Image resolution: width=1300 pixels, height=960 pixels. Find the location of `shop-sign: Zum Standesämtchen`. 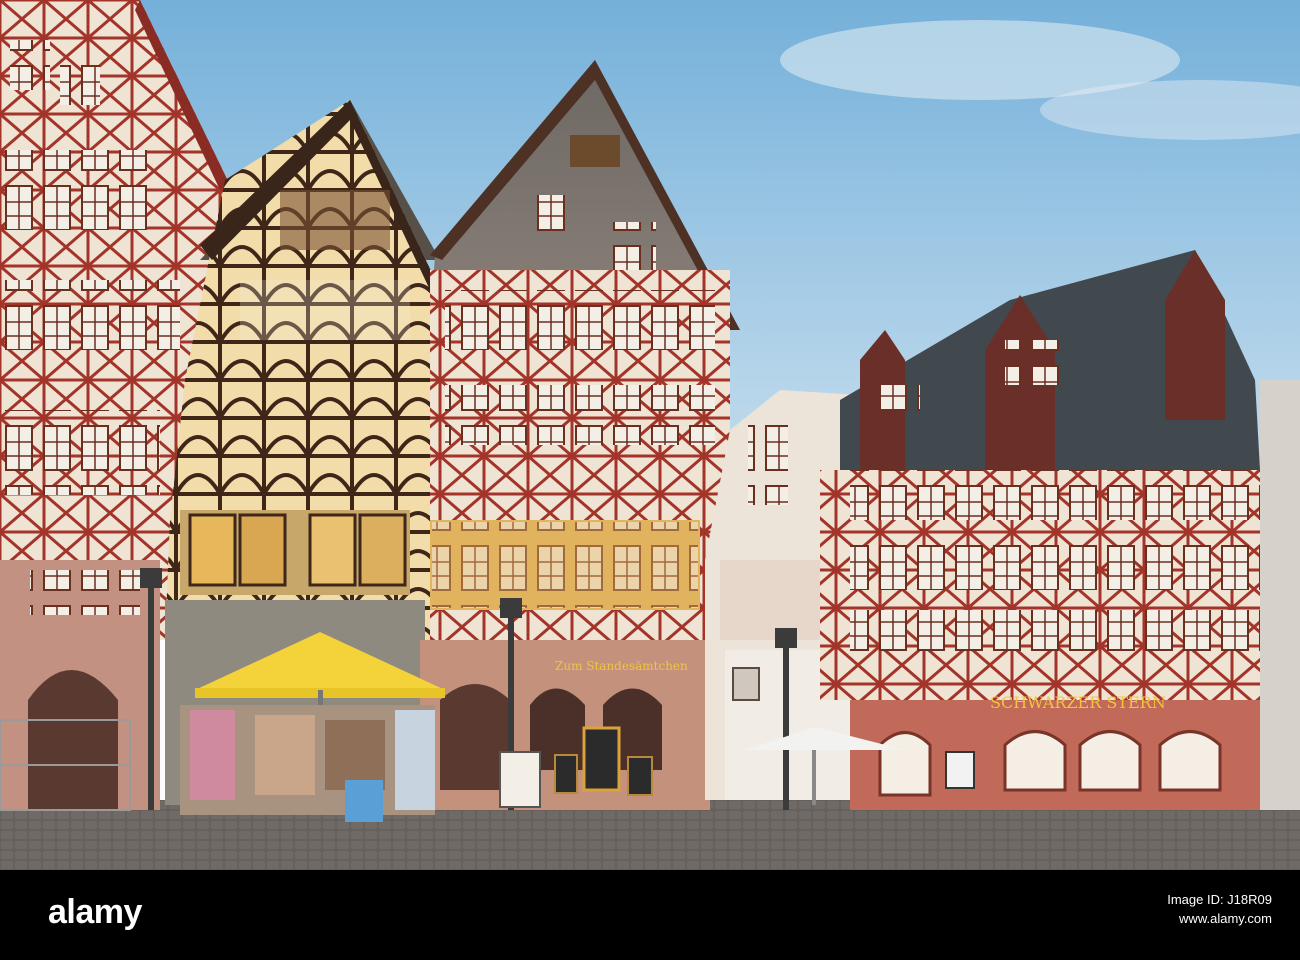

shop-sign: Zum Standesämtchen is located at coordinates (621, 666).